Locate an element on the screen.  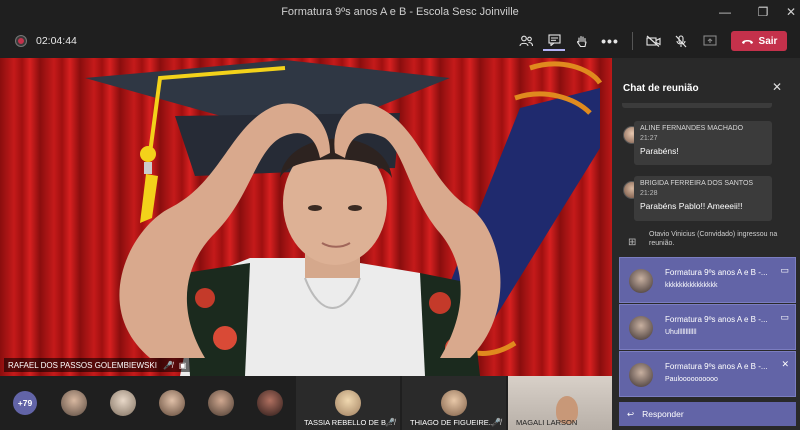
microphone-off-icon is located at coordinates (681, 40).